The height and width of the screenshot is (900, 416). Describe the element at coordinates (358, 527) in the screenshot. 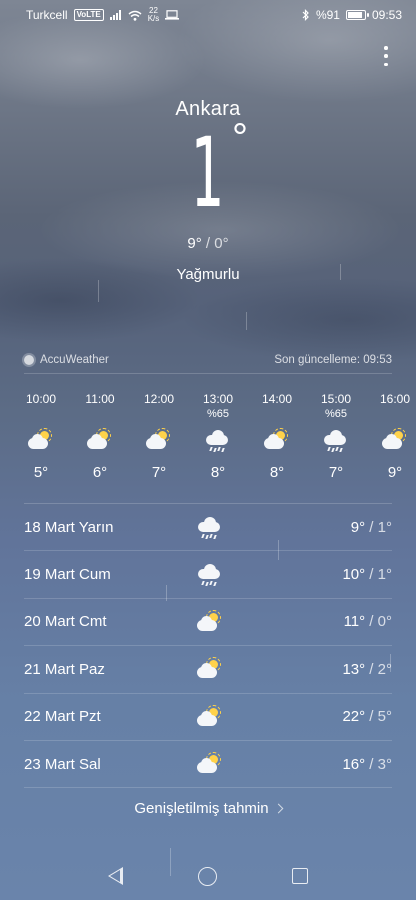

I see `day-high: 9°` at that location.